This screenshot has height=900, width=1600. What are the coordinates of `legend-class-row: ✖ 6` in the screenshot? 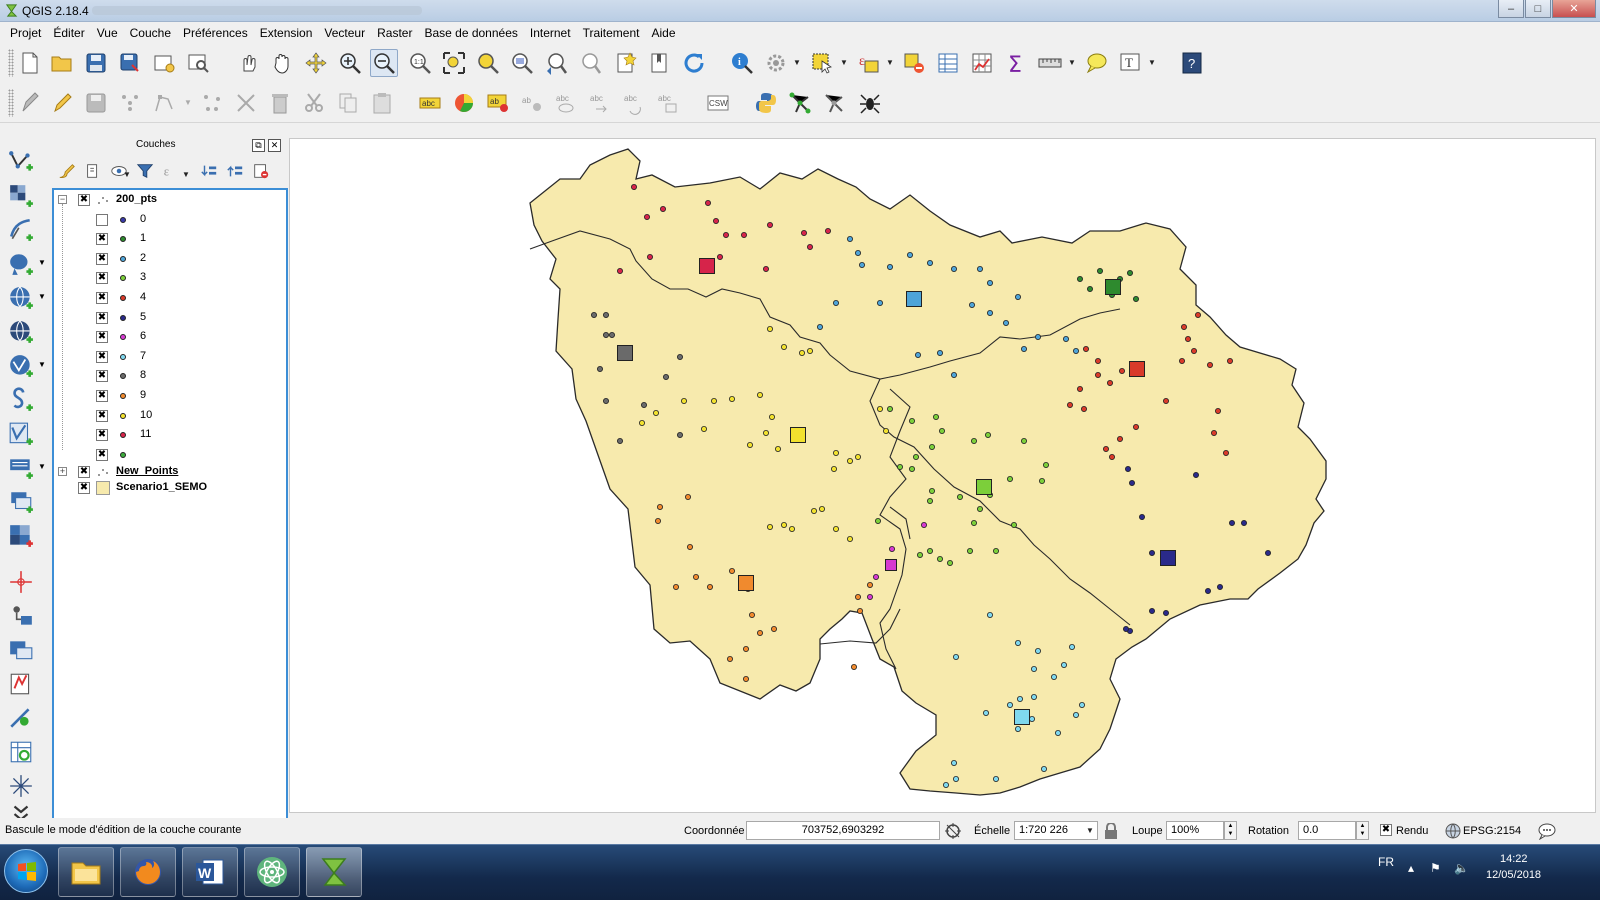 It's located at (170, 337).